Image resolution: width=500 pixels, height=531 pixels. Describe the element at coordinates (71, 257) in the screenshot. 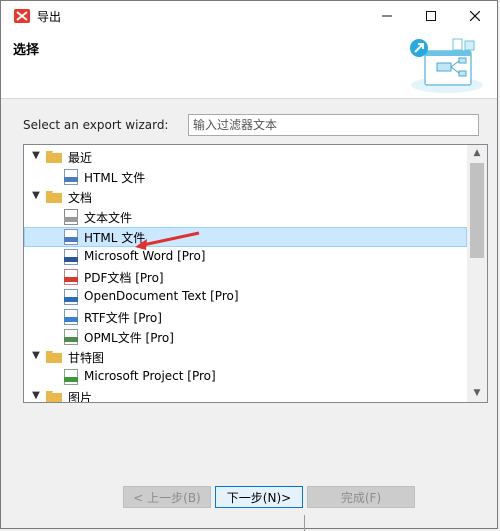

I see `doc-file-icon` at that location.